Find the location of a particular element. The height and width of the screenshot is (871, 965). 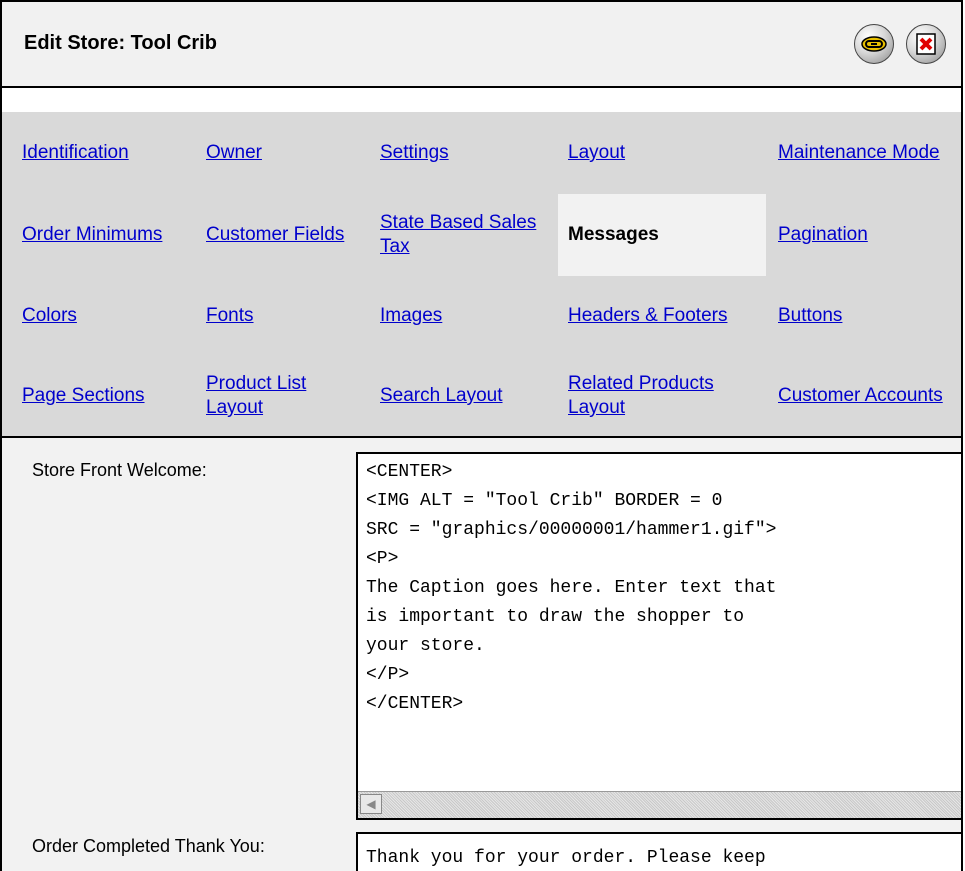

tab-buttons: Buttons is located at coordinates (859, 316).